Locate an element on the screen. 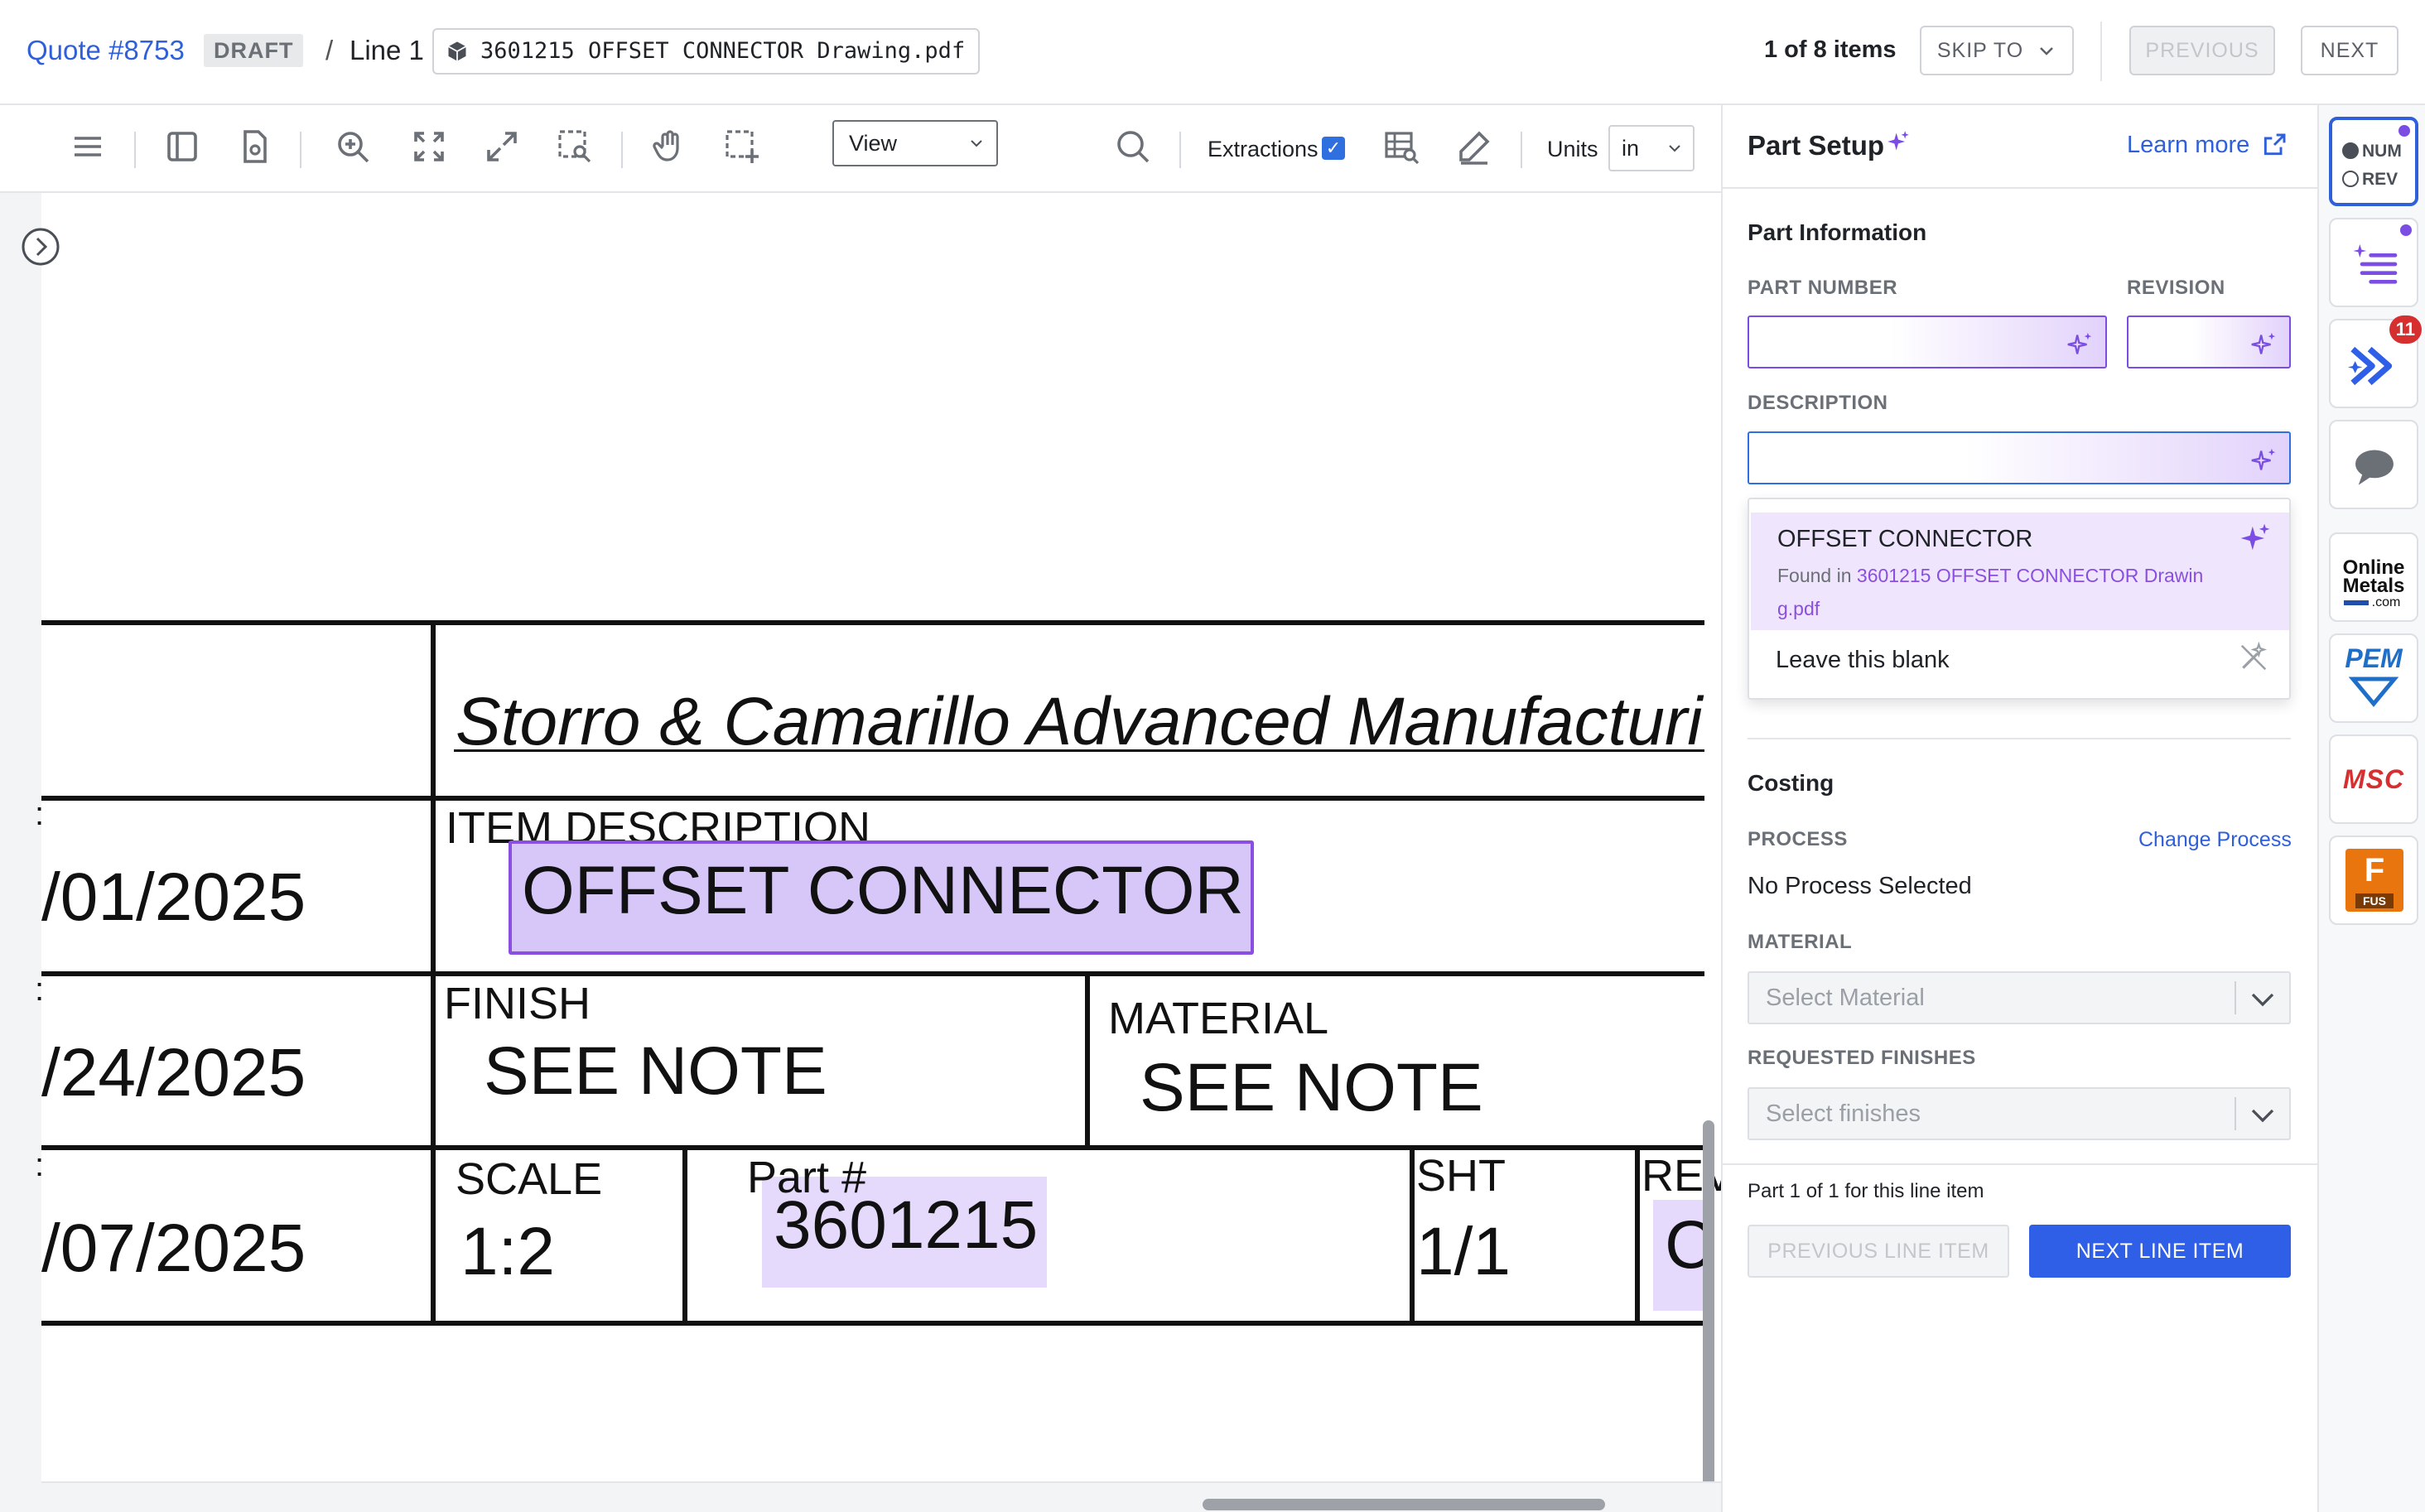  scale-label: SCALE is located at coordinates (529, 1179).